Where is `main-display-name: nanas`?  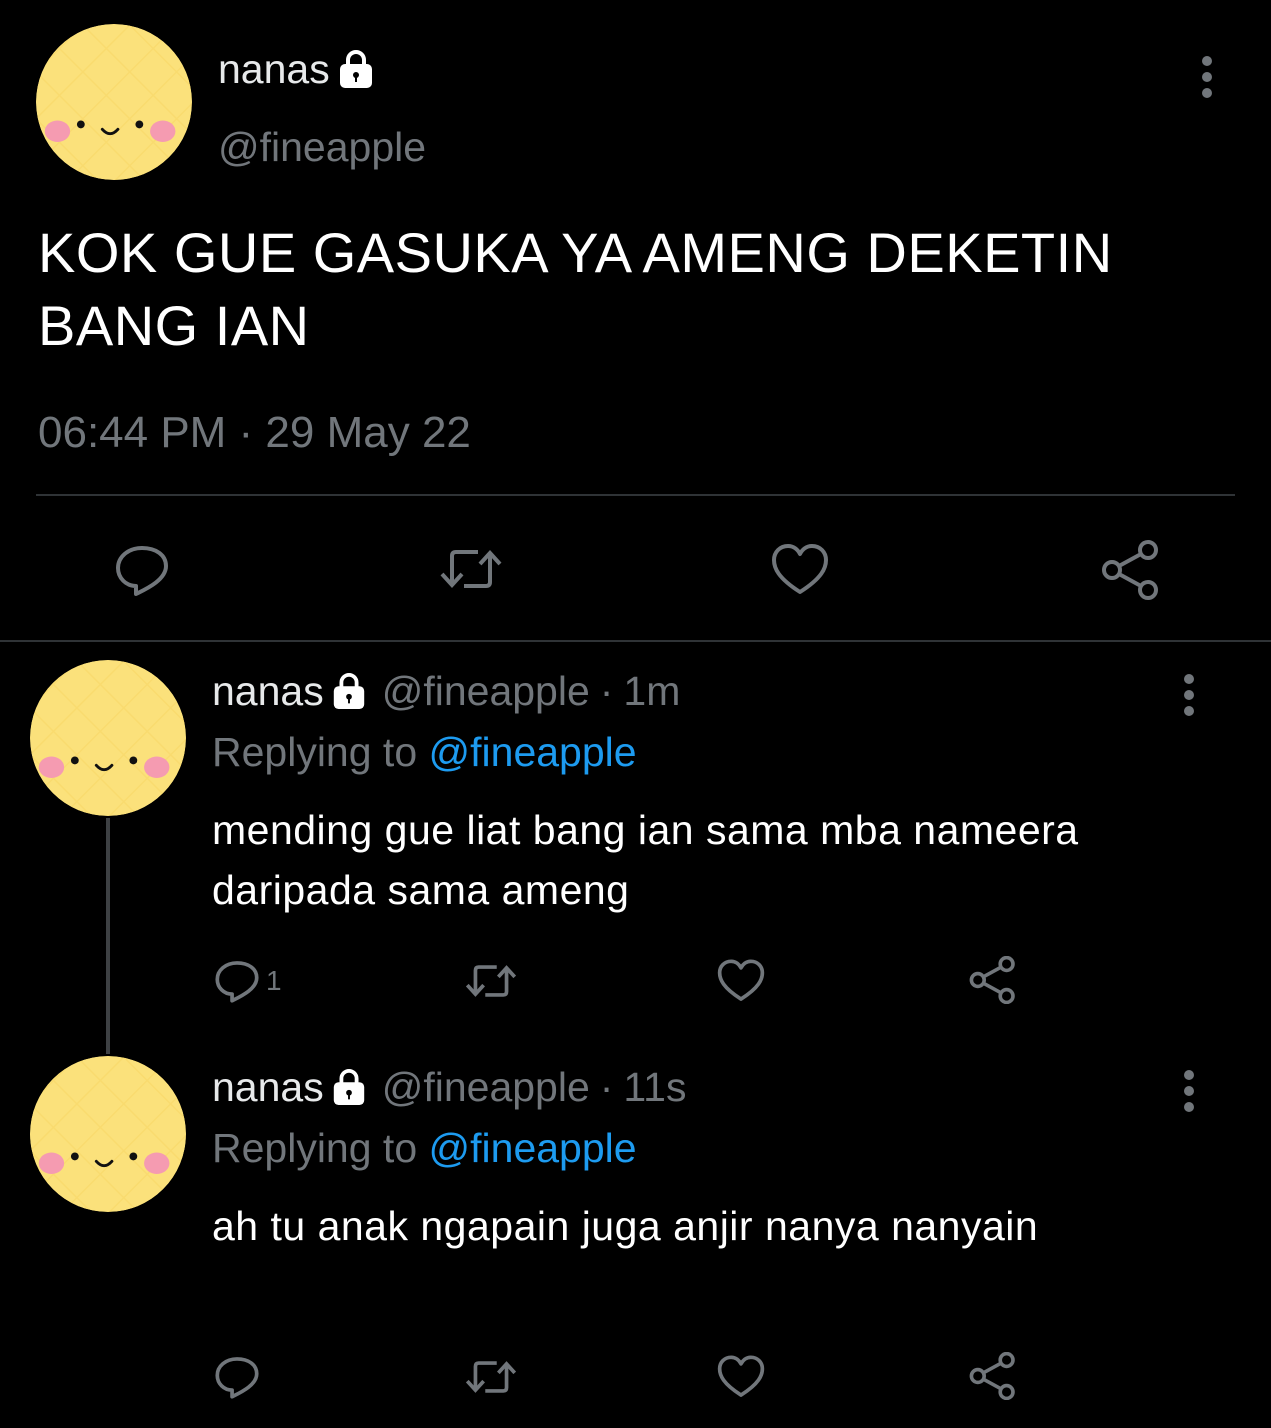 main-display-name: nanas is located at coordinates (297, 69).